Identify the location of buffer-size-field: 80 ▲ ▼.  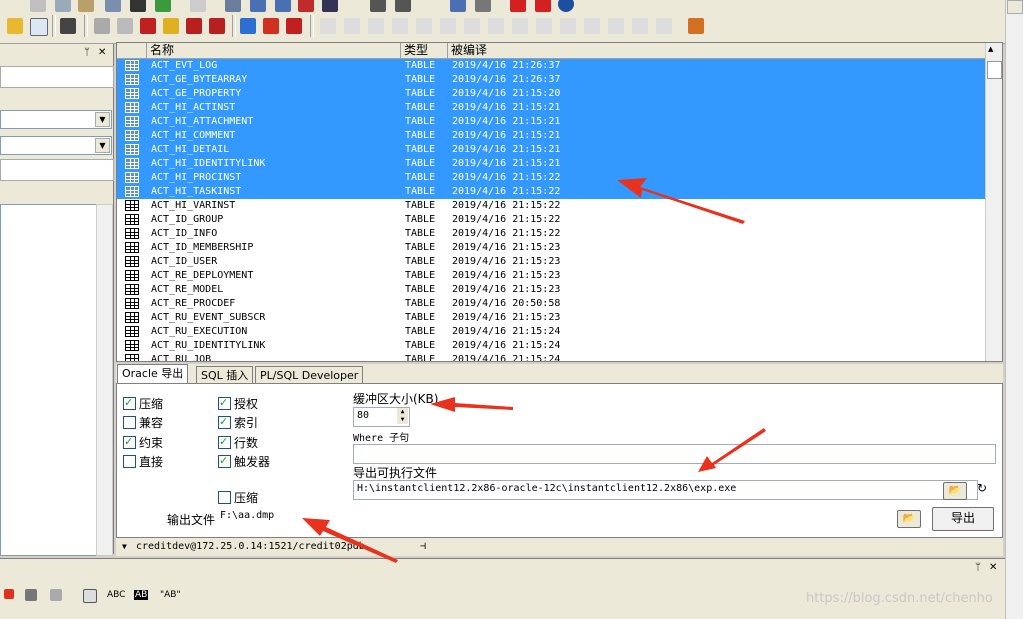
(381, 417).